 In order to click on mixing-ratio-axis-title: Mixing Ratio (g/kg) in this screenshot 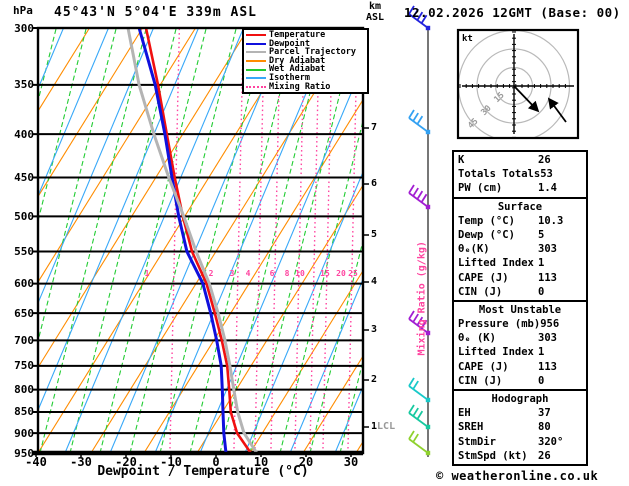, I will do `click(422, 298)`.